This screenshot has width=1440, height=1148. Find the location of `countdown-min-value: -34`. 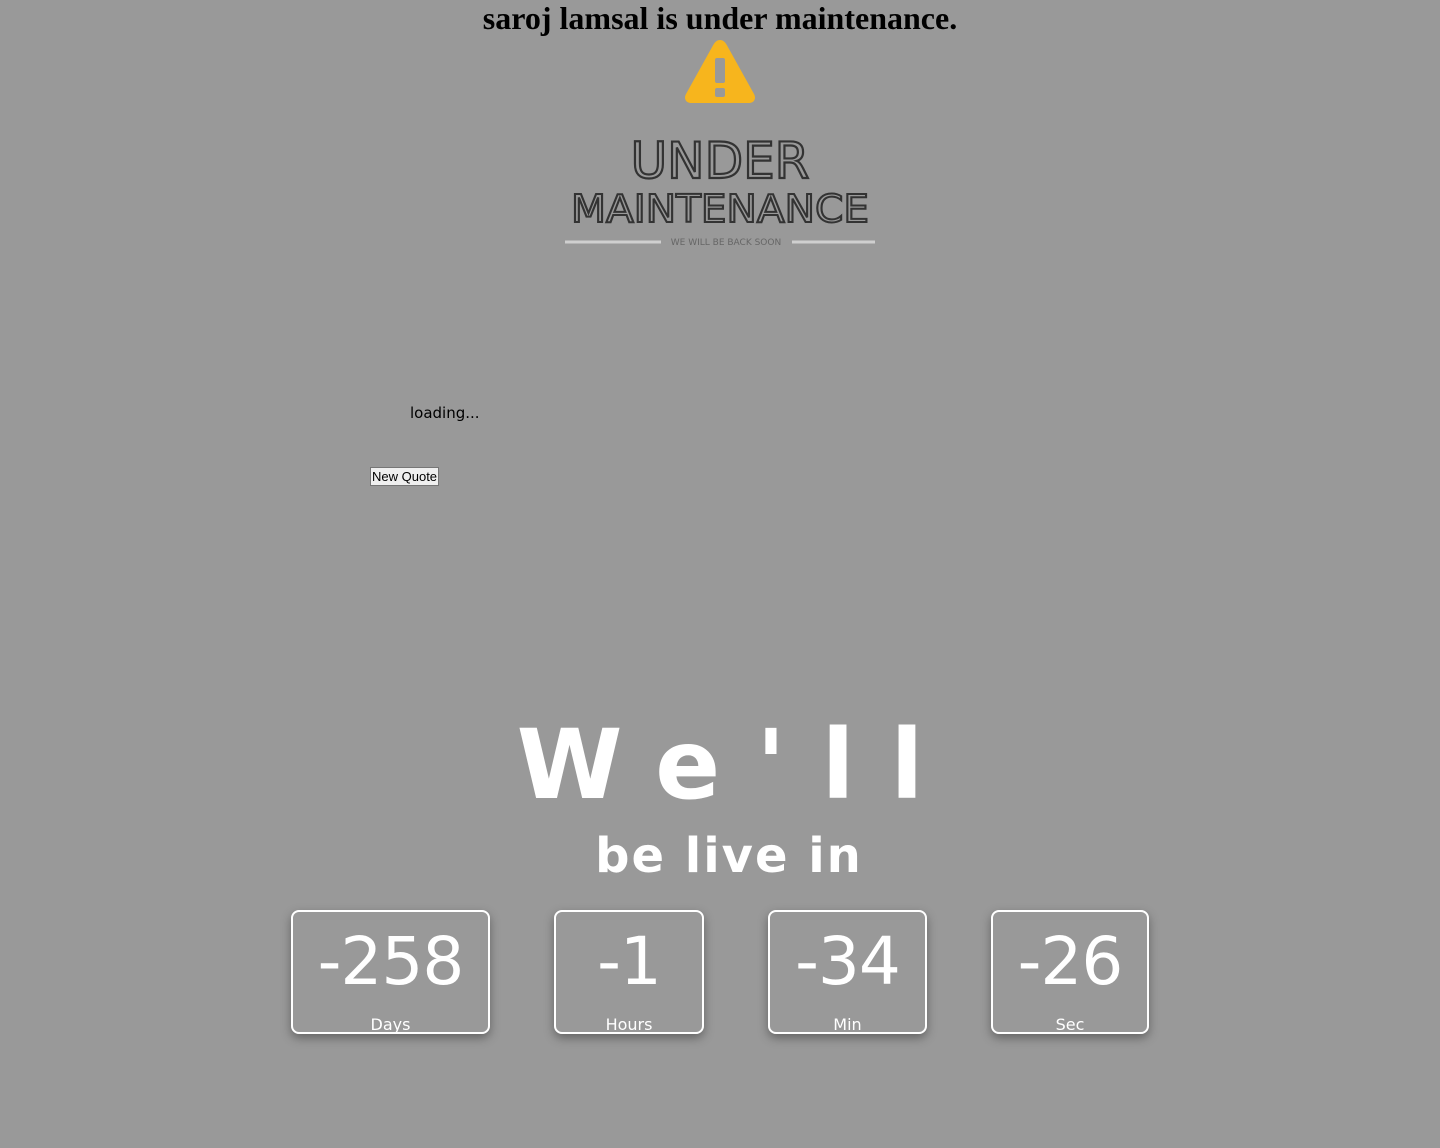

countdown-min-value: -34 is located at coordinates (848, 961).